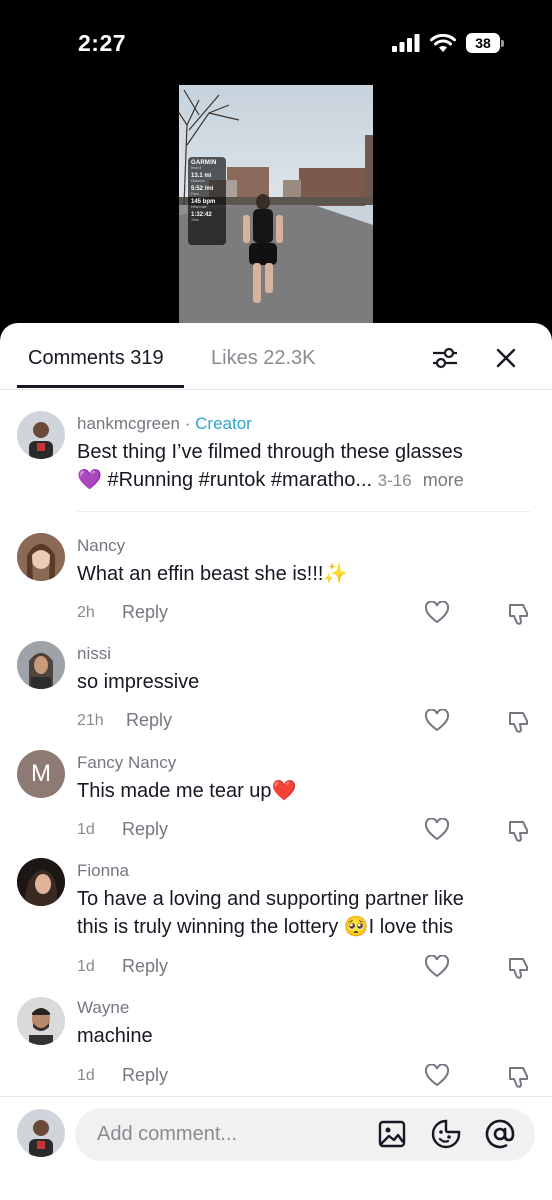 The height and width of the screenshot is (1200, 552). Describe the element at coordinates (90, 720) in the screenshot. I see `comment-time: 21h` at that location.